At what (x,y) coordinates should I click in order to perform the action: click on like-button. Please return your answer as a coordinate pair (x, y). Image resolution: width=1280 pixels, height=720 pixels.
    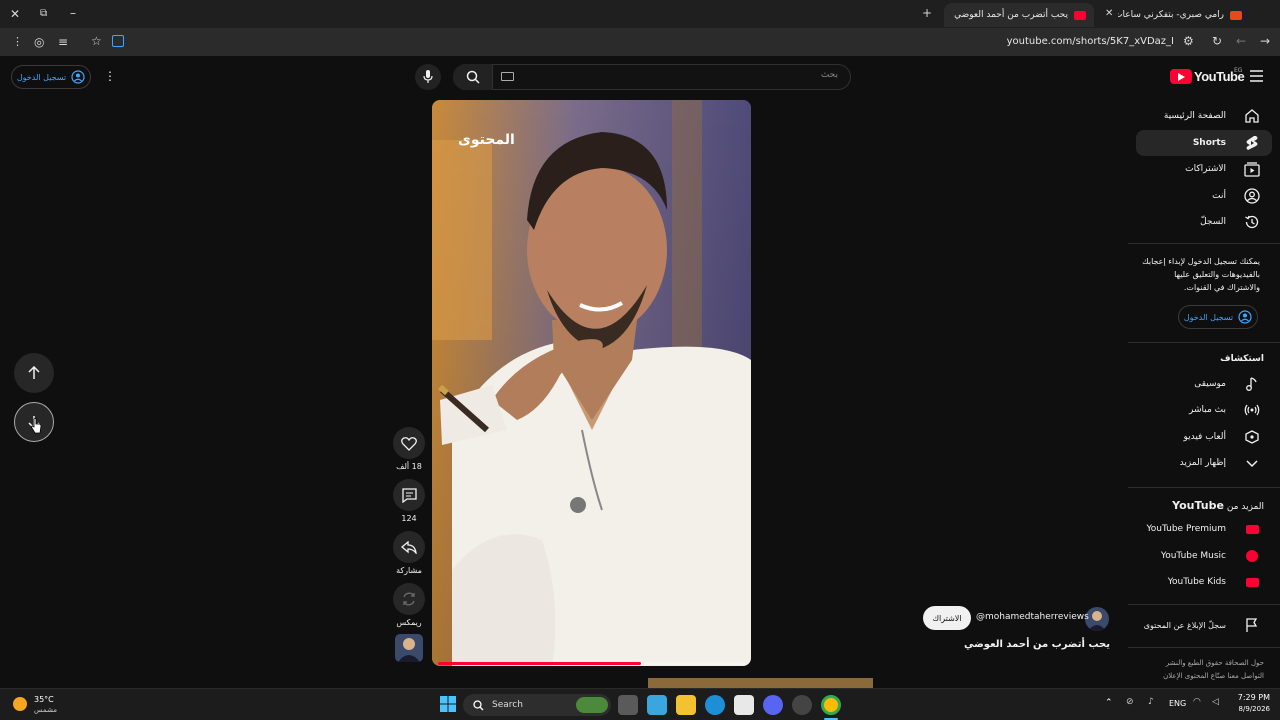
    Looking at the image, I should click on (409, 443).